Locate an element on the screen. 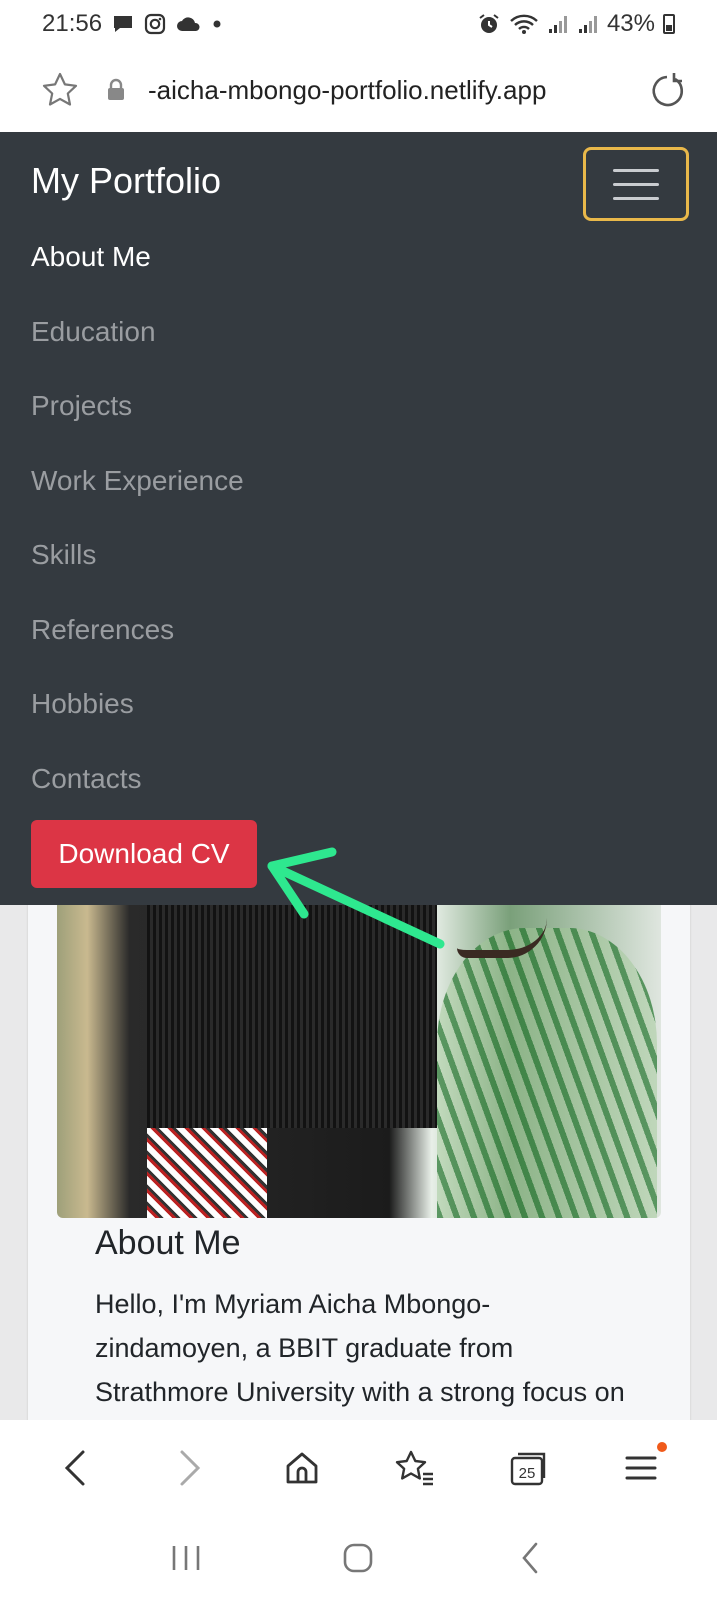  tabs-icon: 25 is located at coordinates (528, 1468).